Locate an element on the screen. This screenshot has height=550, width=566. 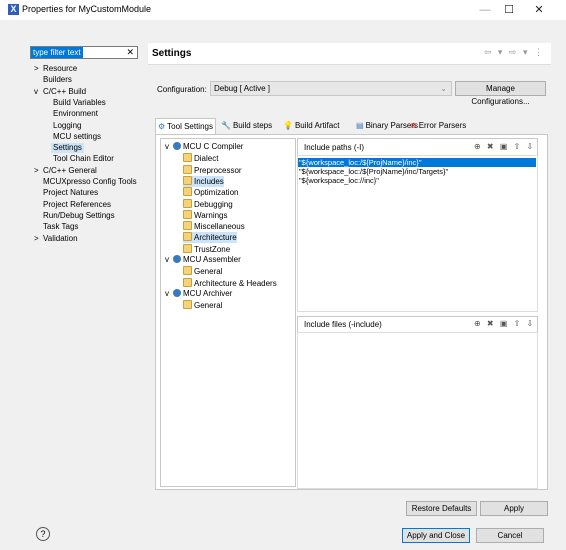
tree-item-label: Miscellaneous is located at coordinates (219, 227).